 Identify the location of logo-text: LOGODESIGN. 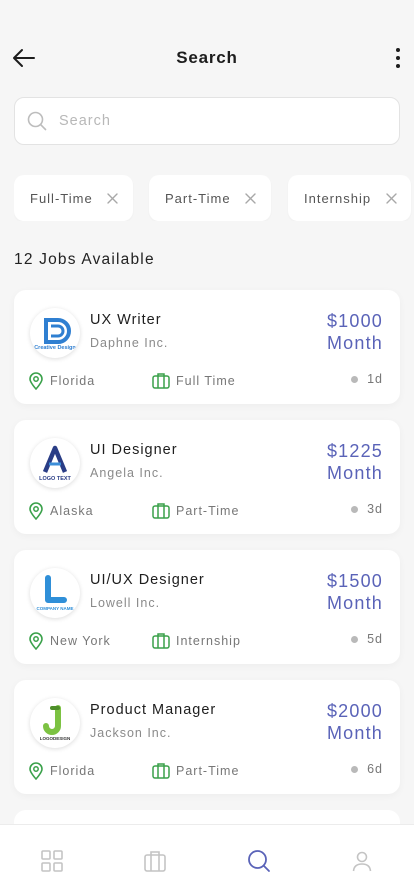
(55, 738).